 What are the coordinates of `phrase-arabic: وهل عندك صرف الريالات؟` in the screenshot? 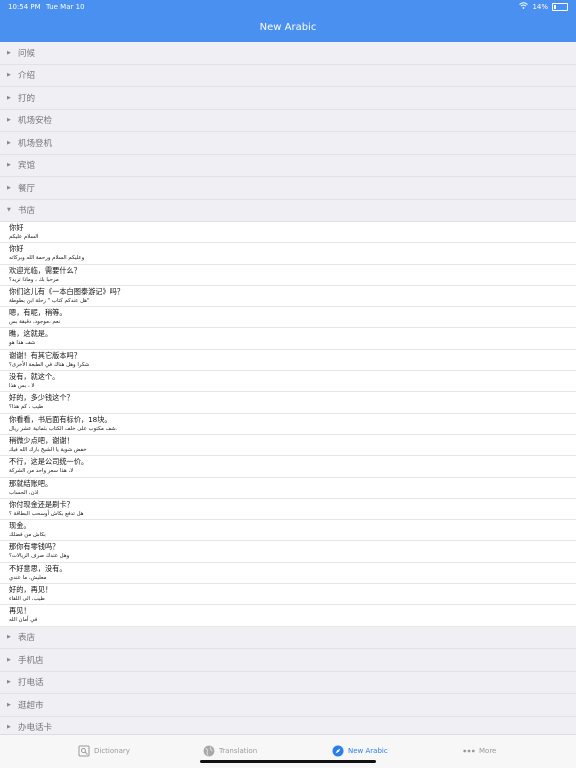 It's located at (39, 556).